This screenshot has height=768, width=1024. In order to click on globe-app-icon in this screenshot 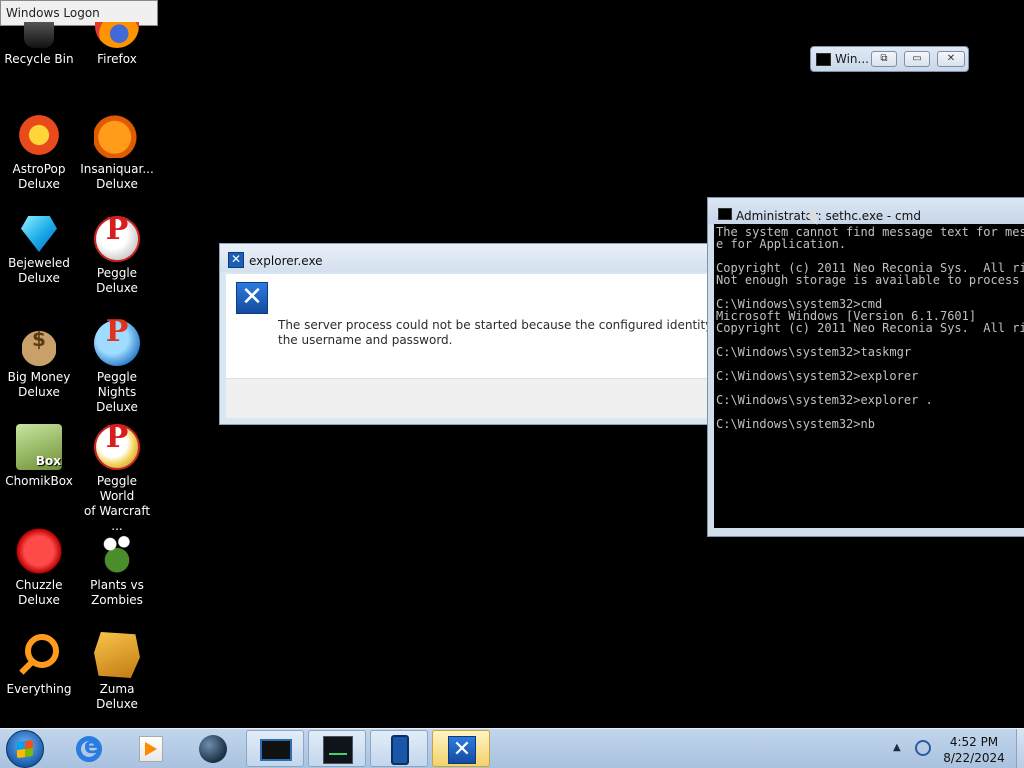, I will do `click(213, 749)`.